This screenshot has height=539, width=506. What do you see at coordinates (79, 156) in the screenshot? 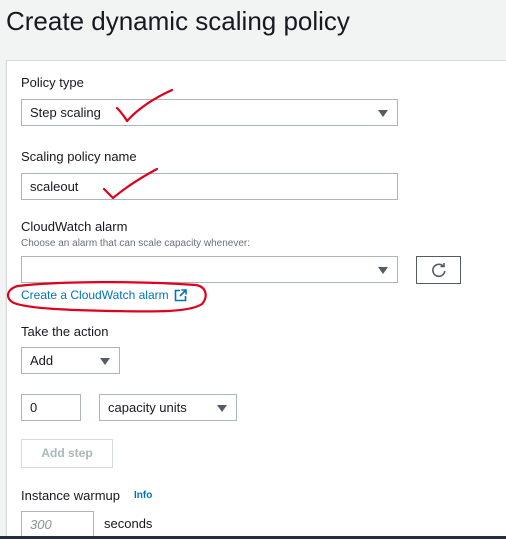
I see `scaling-policy-name-label: Scaling policy name` at bounding box center [79, 156].